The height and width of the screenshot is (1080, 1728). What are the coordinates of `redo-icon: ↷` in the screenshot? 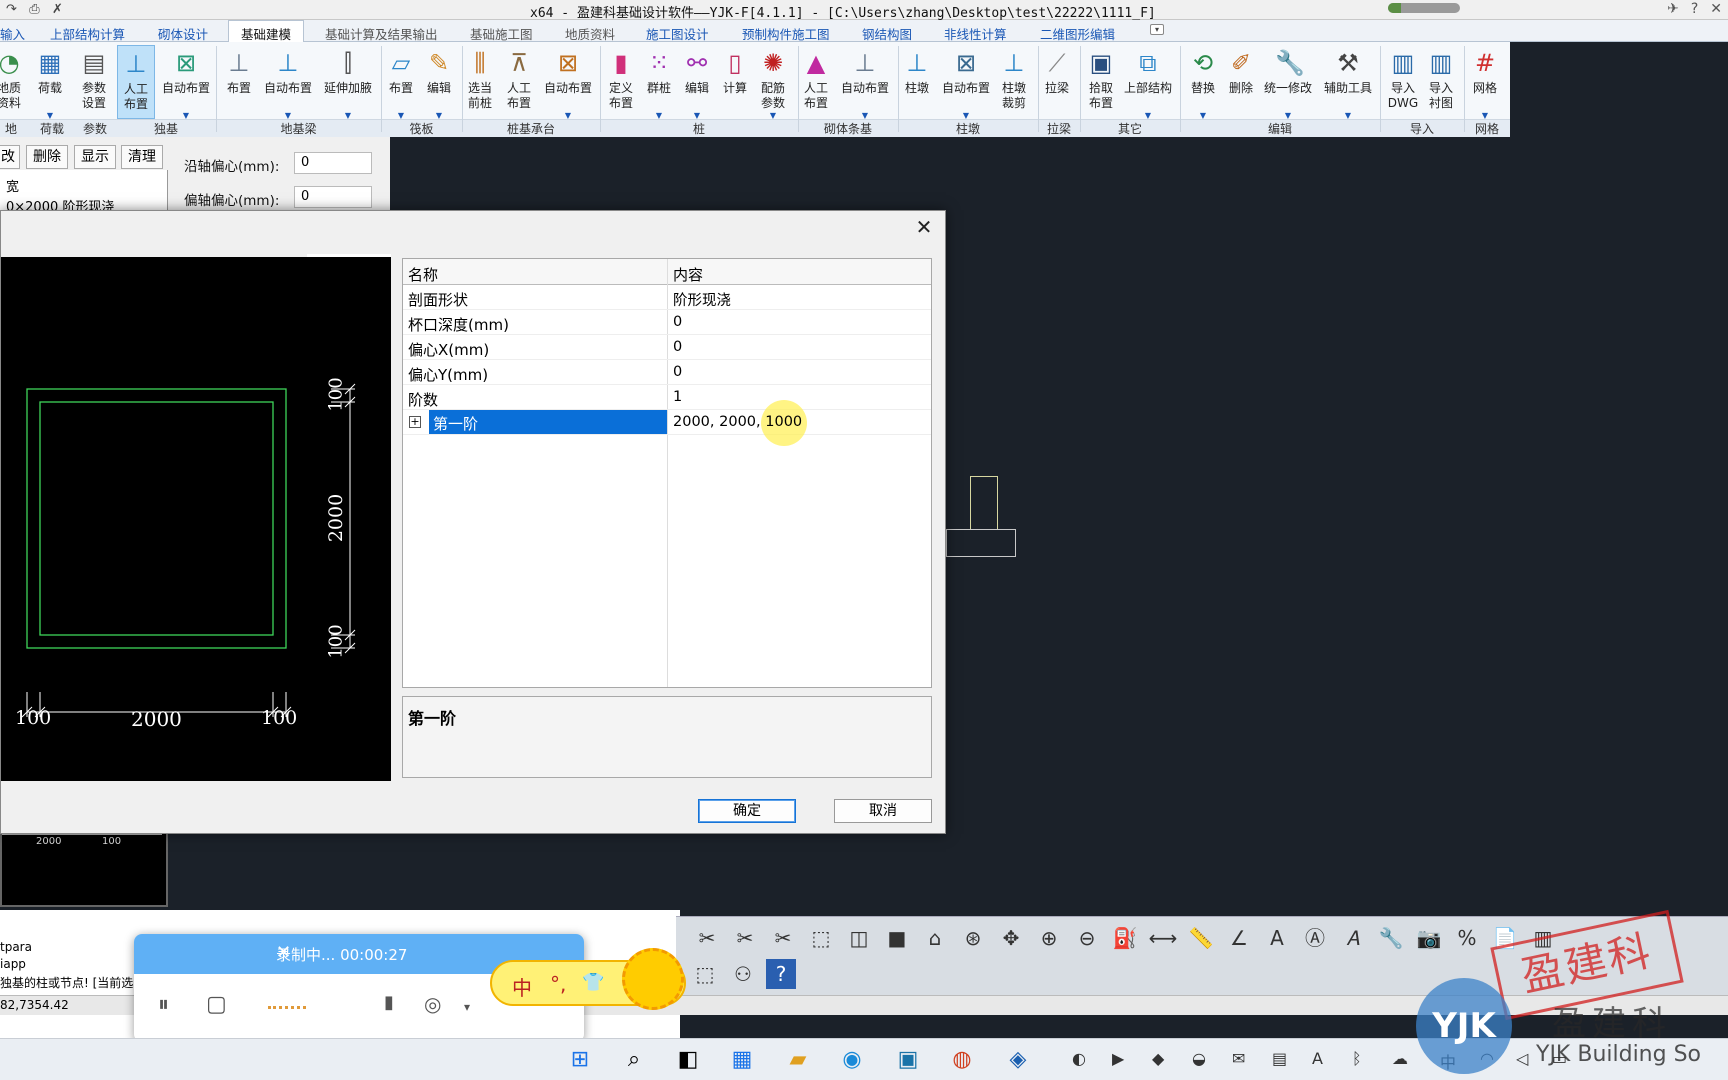 It's located at (11, 9).